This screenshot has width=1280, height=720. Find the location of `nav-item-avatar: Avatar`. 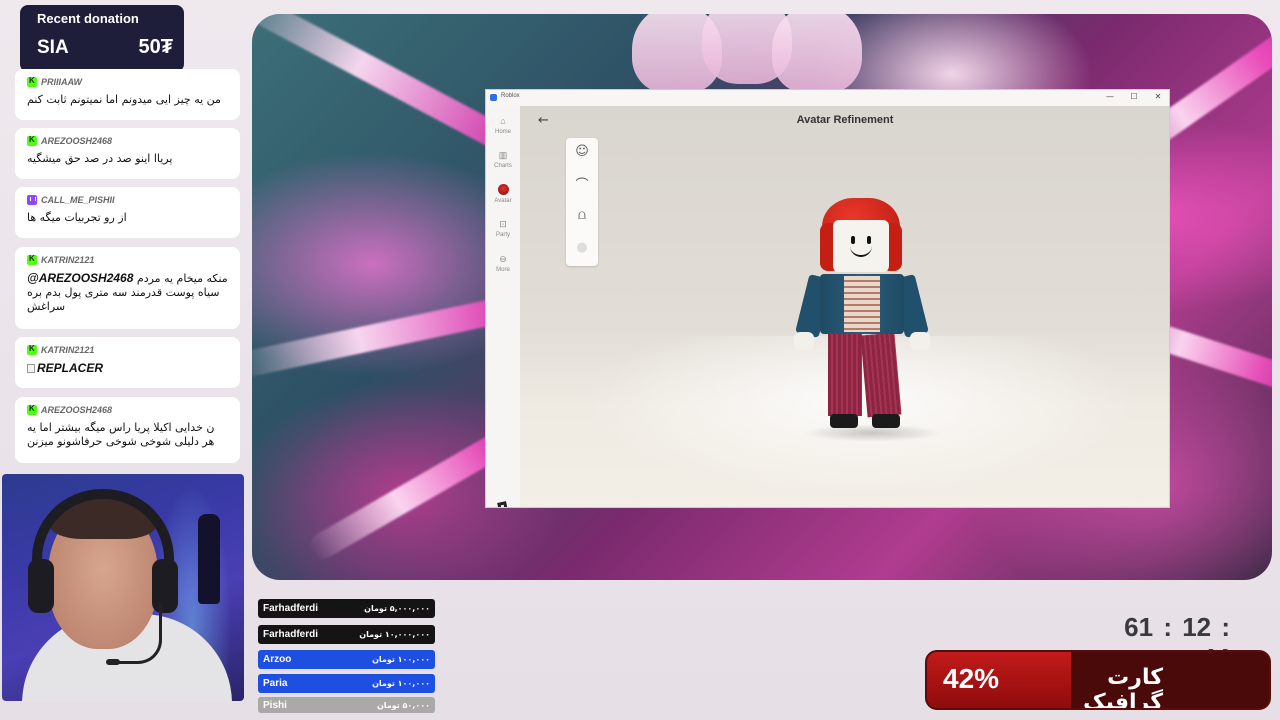

nav-item-avatar: Avatar is located at coordinates (503, 194).